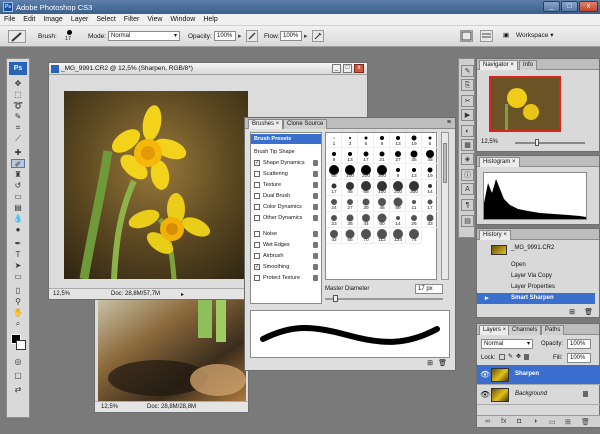  Describe the element at coordinates (61, 294) in the screenshot. I see `zoom-level: 12,5%` at that location.